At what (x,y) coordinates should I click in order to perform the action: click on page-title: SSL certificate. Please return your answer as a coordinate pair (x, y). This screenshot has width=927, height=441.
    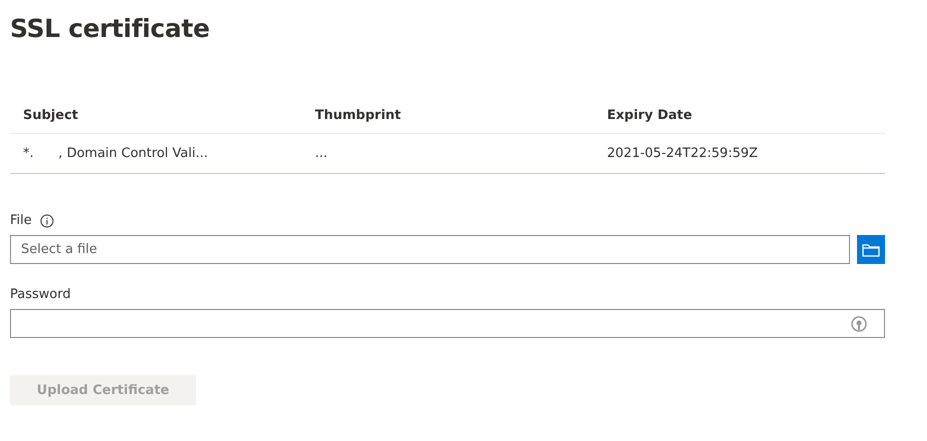
    Looking at the image, I should click on (110, 28).